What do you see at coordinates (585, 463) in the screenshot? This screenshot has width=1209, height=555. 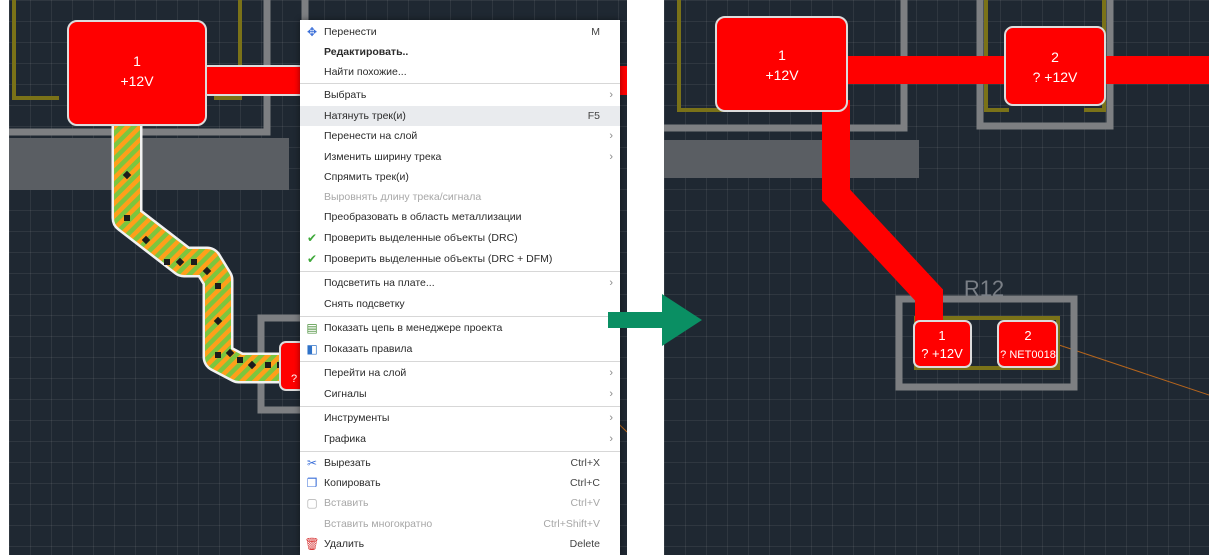 I see `menu-shortcut: Ctrl+X` at bounding box center [585, 463].